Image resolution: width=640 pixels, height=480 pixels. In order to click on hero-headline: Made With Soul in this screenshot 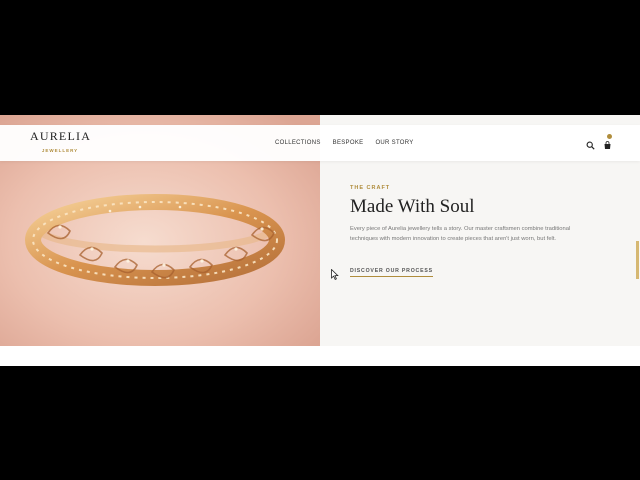, I will do `click(412, 206)`.